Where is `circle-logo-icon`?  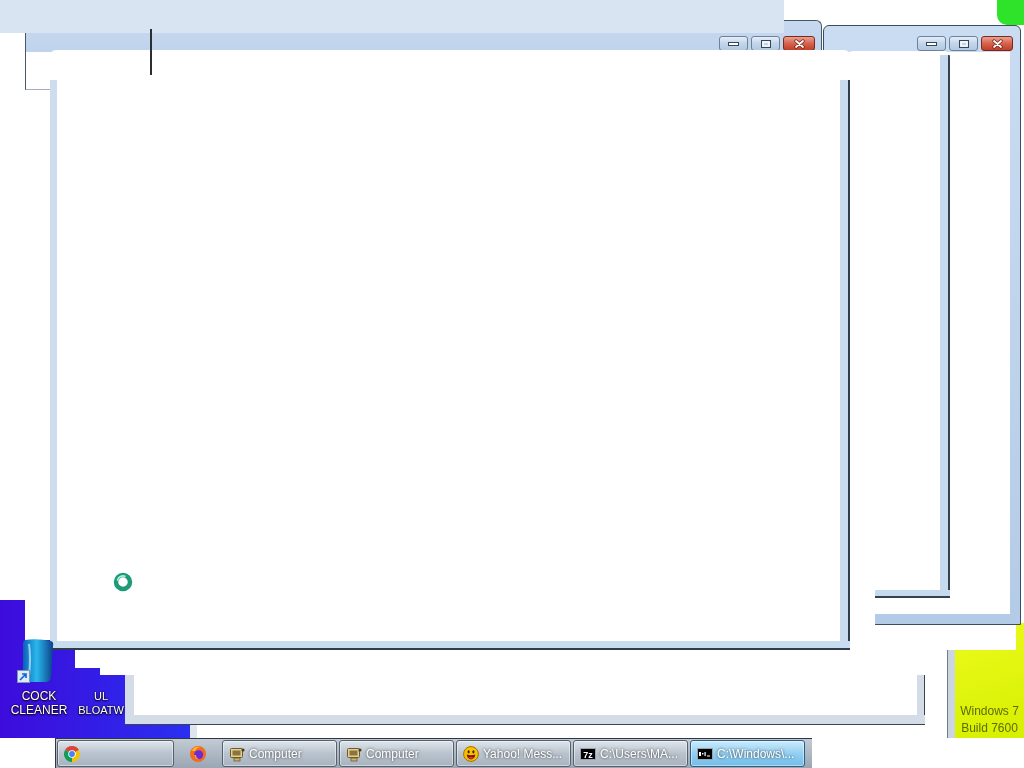 circle-logo-icon is located at coordinates (72, 753).